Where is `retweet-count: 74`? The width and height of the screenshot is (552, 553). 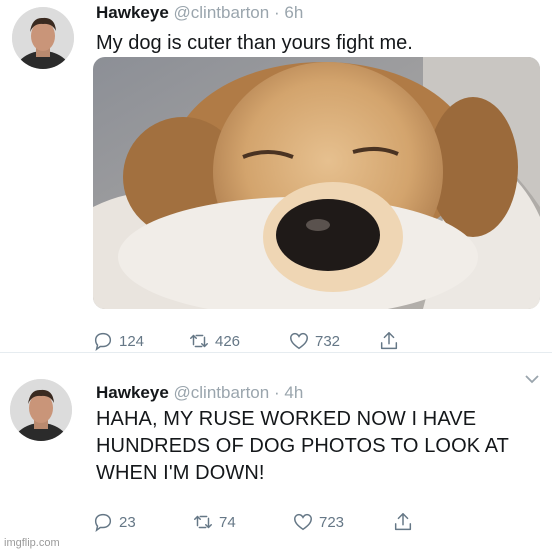 retweet-count: 74 is located at coordinates (227, 522).